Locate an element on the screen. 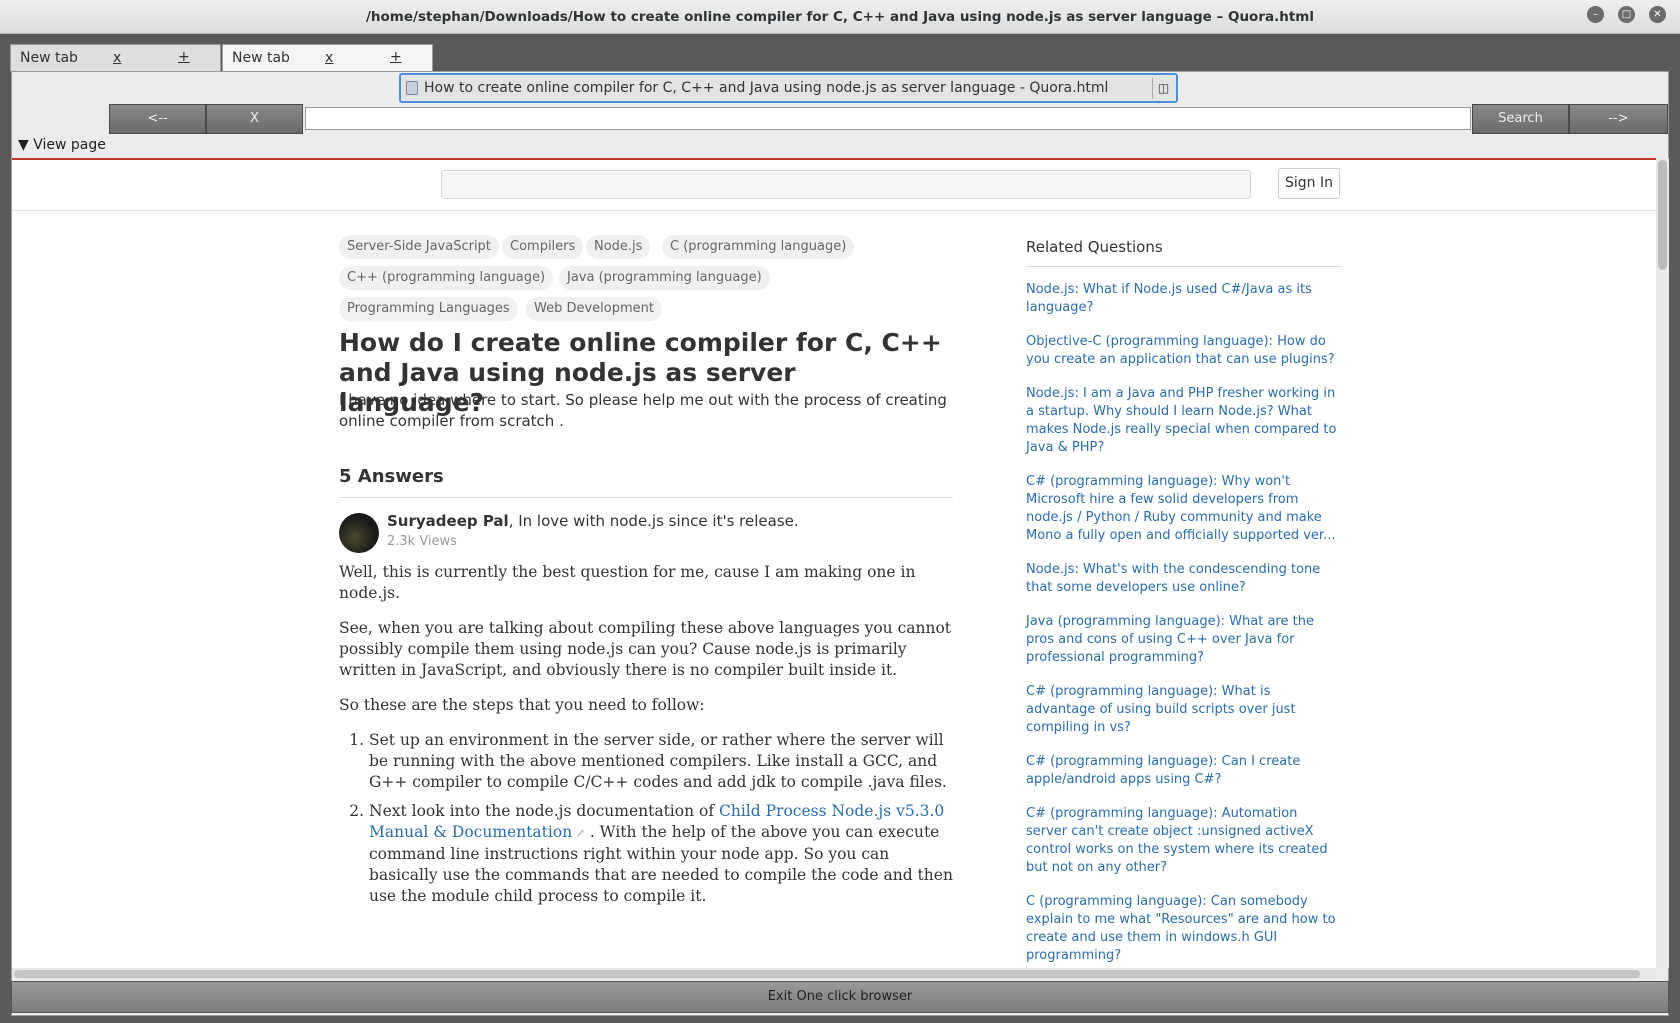 This screenshot has height=1023, width=1680. related-heading: Related Questions is located at coordinates (1184, 252).